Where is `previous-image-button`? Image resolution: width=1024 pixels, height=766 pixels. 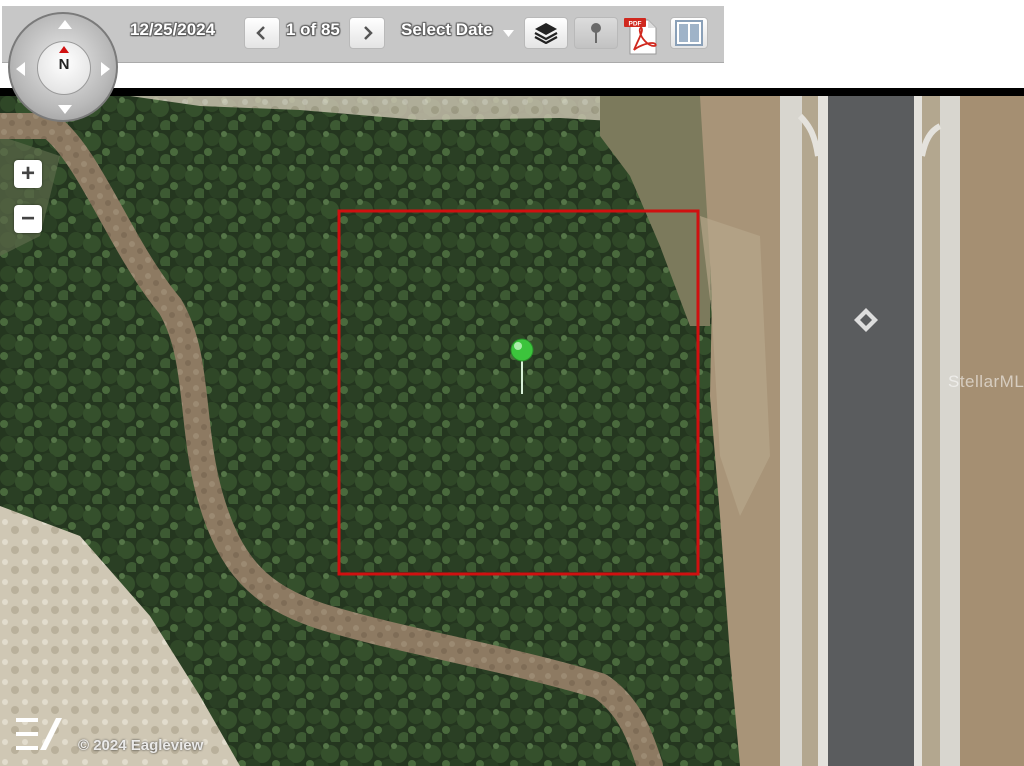 previous-image-button is located at coordinates (262, 33).